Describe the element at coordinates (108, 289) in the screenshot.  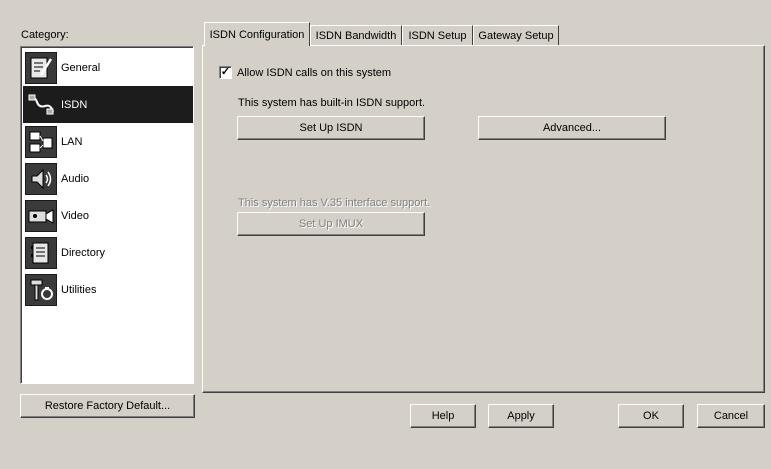
I see `category-item-utilities: Utilities` at that location.